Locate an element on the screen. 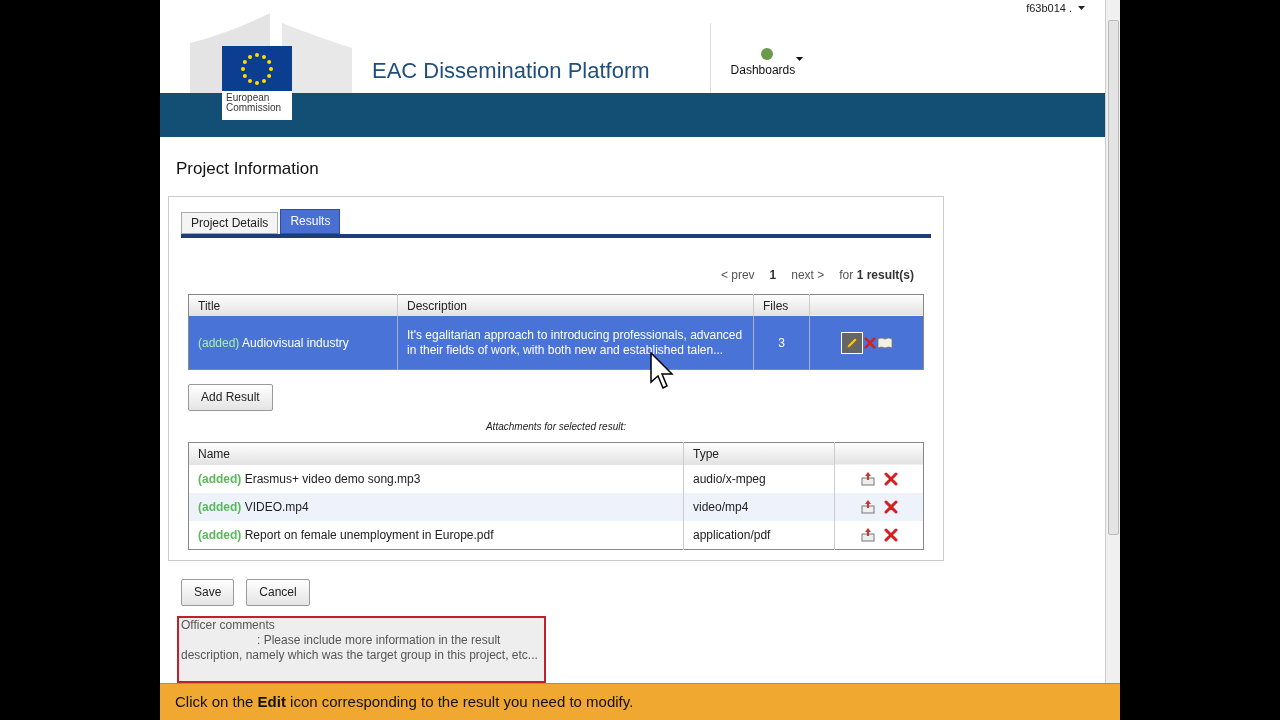 This screenshot has width=1280, height=720. form-button: Save is located at coordinates (208, 592).